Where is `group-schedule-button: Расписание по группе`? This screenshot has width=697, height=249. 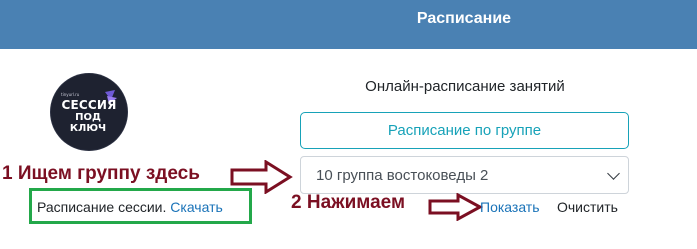
group-schedule-button: Расписание по группе is located at coordinates (464, 130).